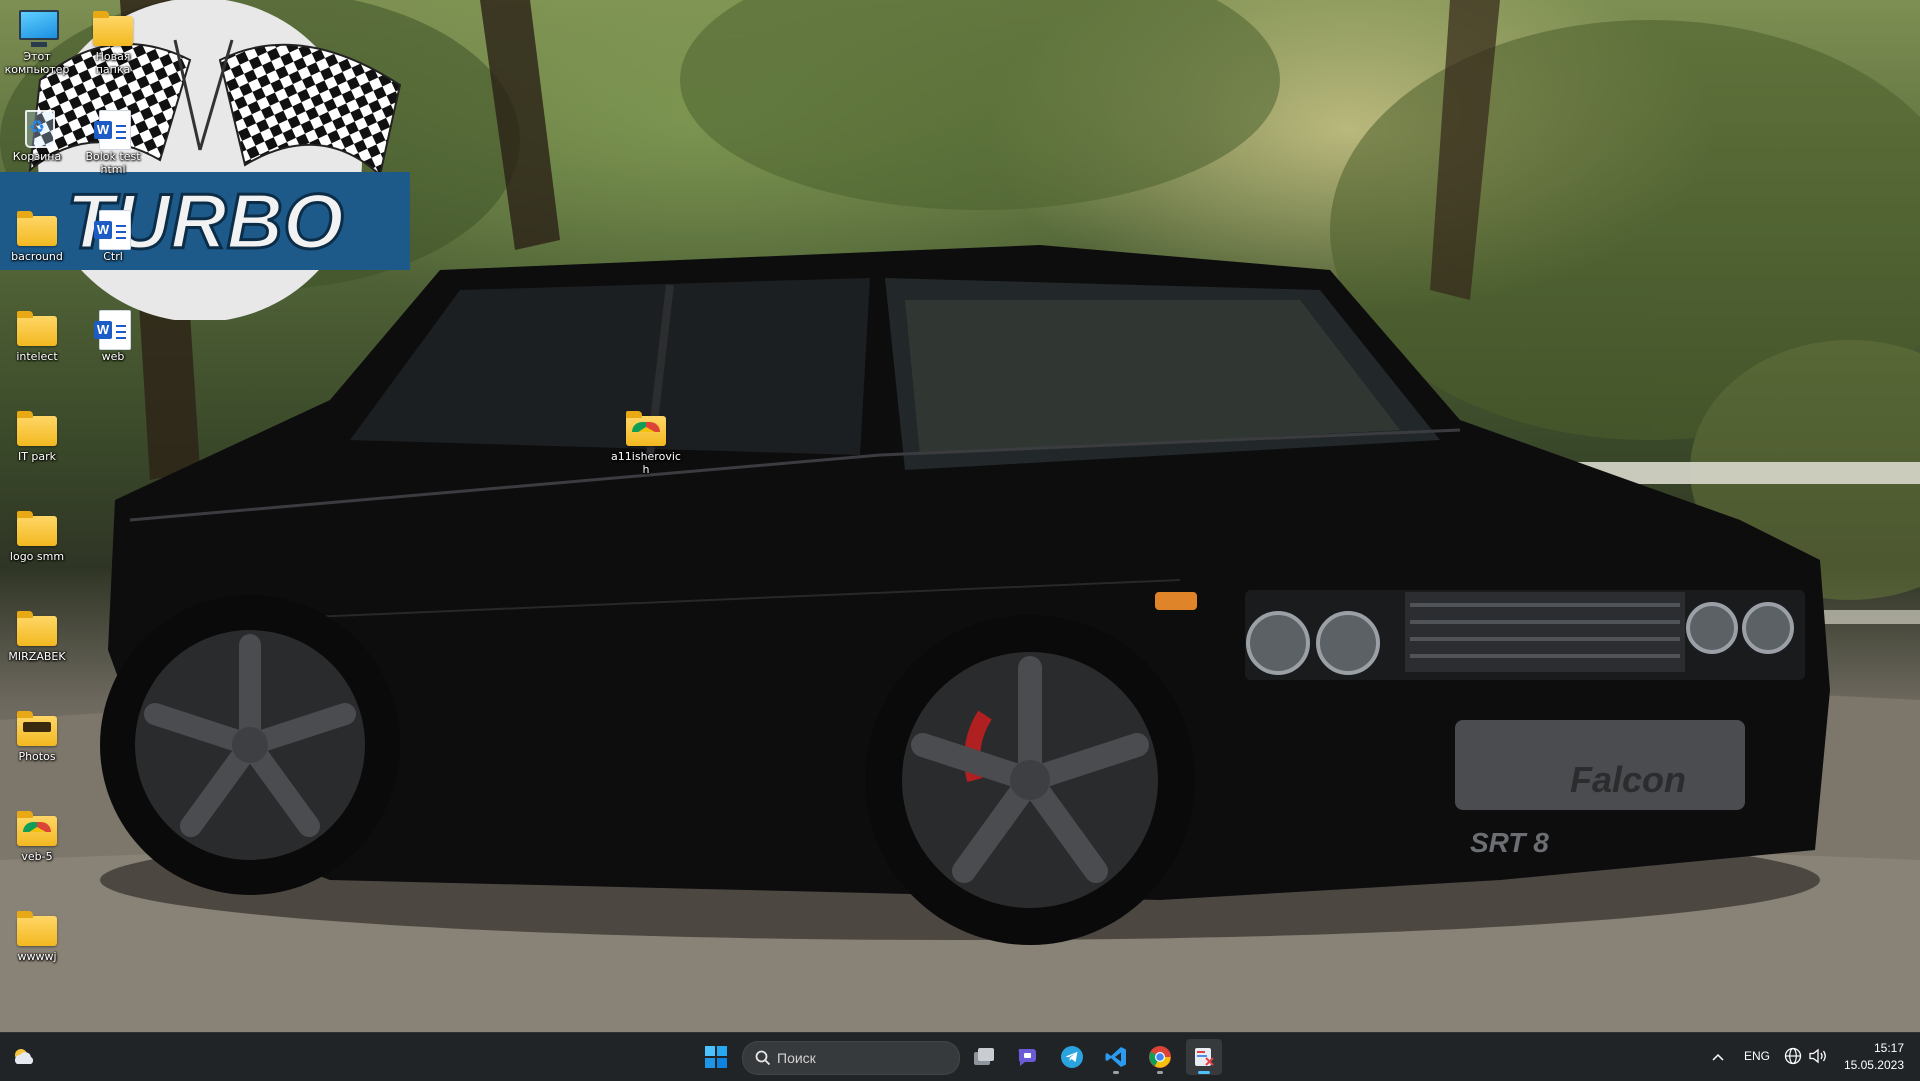  I want to click on search-icon, so click(763, 1058).